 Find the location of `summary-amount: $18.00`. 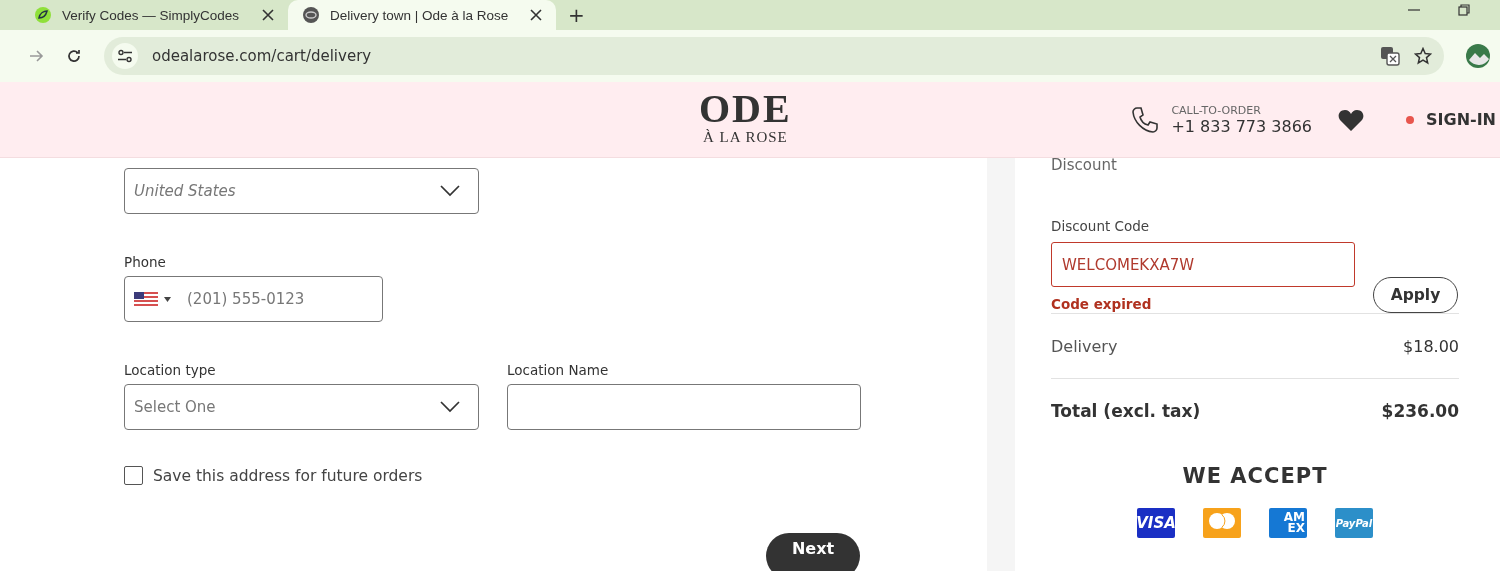

summary-amount: $18.00 is located at coordinates (1431, 346).